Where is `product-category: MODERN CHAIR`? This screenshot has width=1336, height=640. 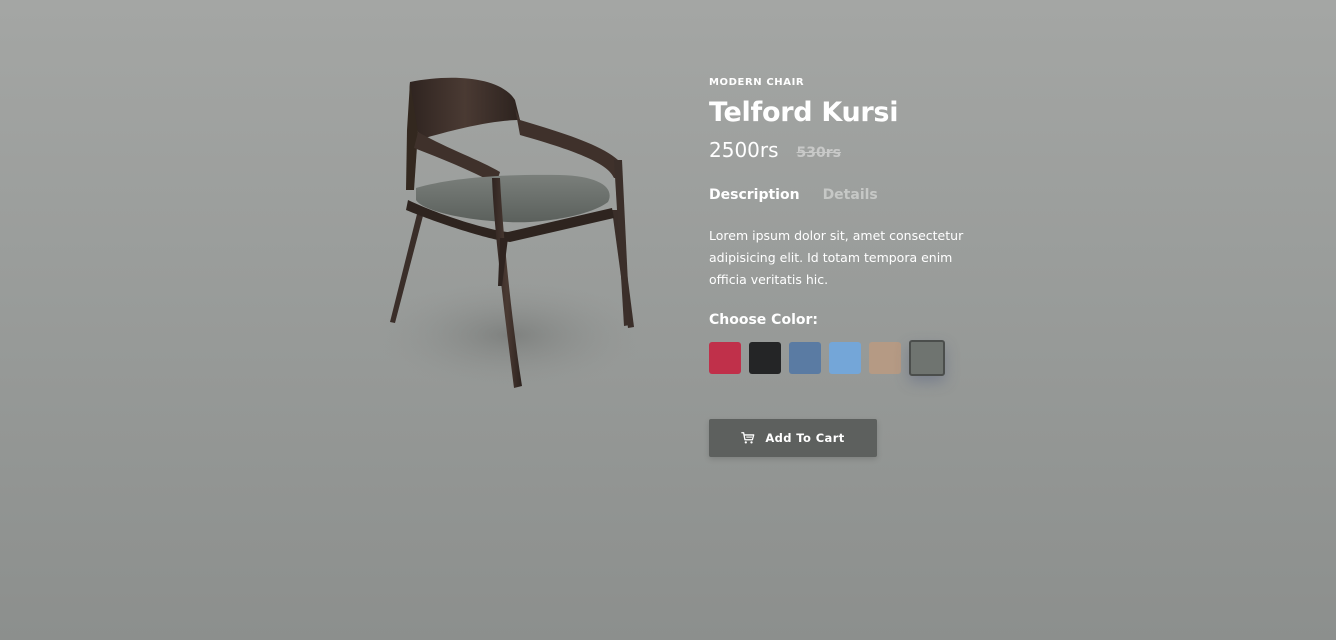 product-category: MODERN CHAIR is located at coordinates (757, 82).